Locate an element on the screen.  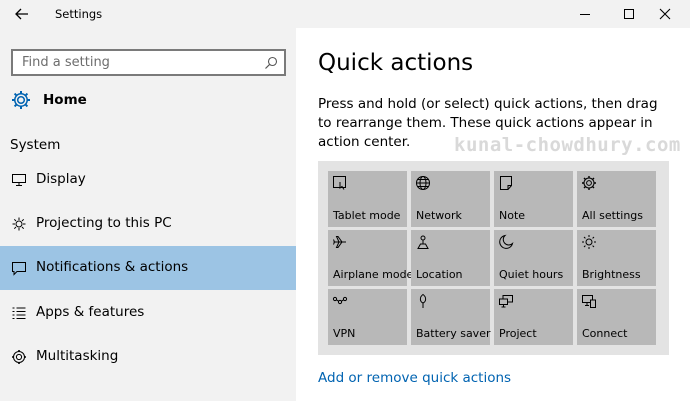
quick-action-tile-battery-saver: Battery saver is located at coordinates (450, 317).